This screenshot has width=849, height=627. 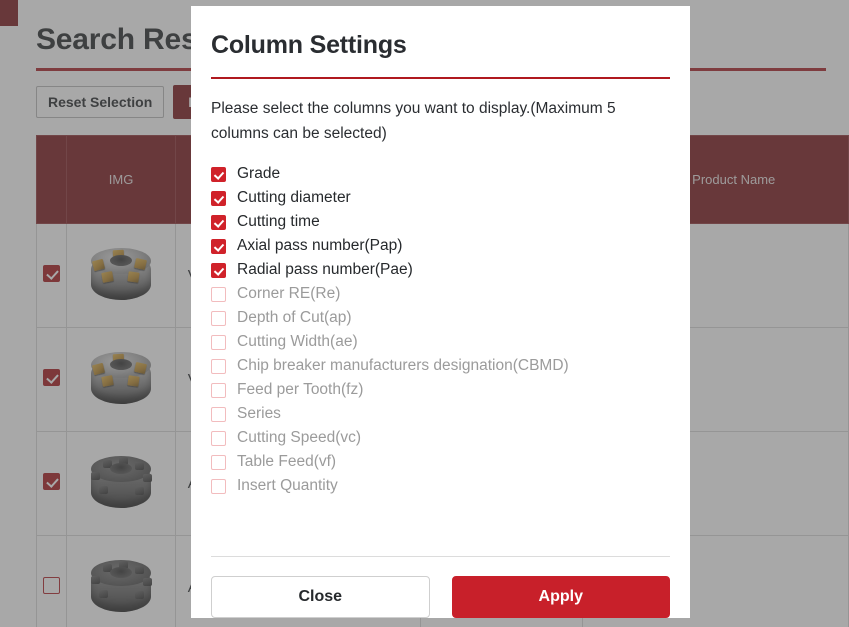 What do you see at coordinates (440, 78) in the screenshot?
I see `dialog-title-underline` at bounding box center [440, 78].